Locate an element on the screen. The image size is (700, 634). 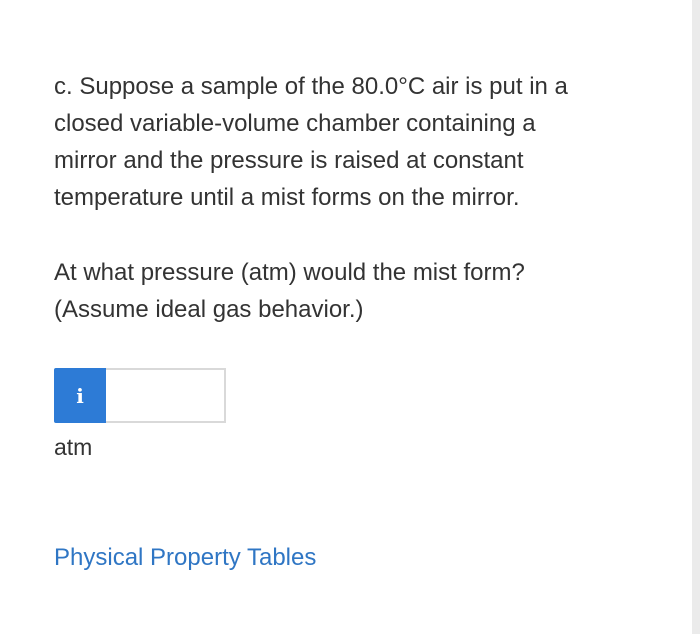
answer-field-group: i is located at coordinates (140, 395).